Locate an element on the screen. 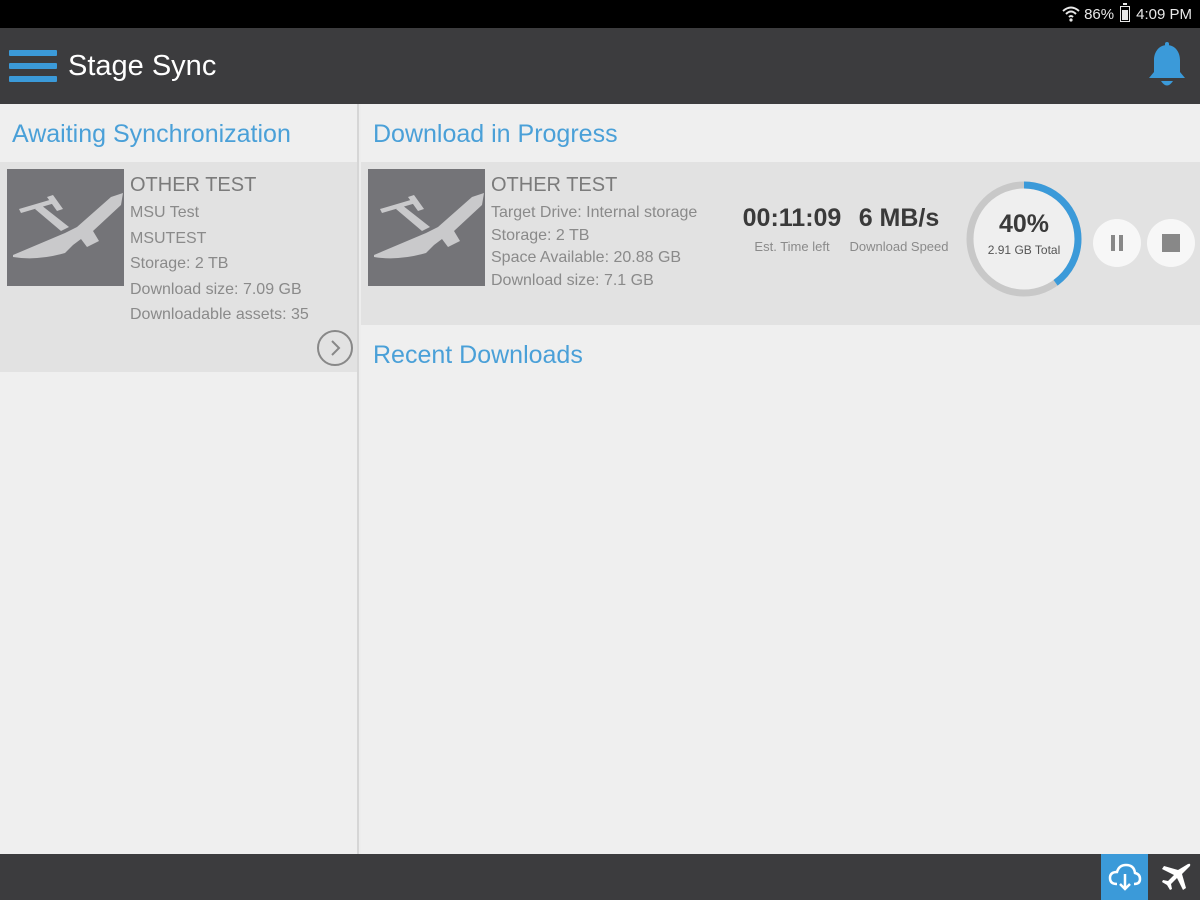 This screenshot has width=1200, height=900. detail-line: Downloadable assets: 35 is located at coordinates (219, 314).